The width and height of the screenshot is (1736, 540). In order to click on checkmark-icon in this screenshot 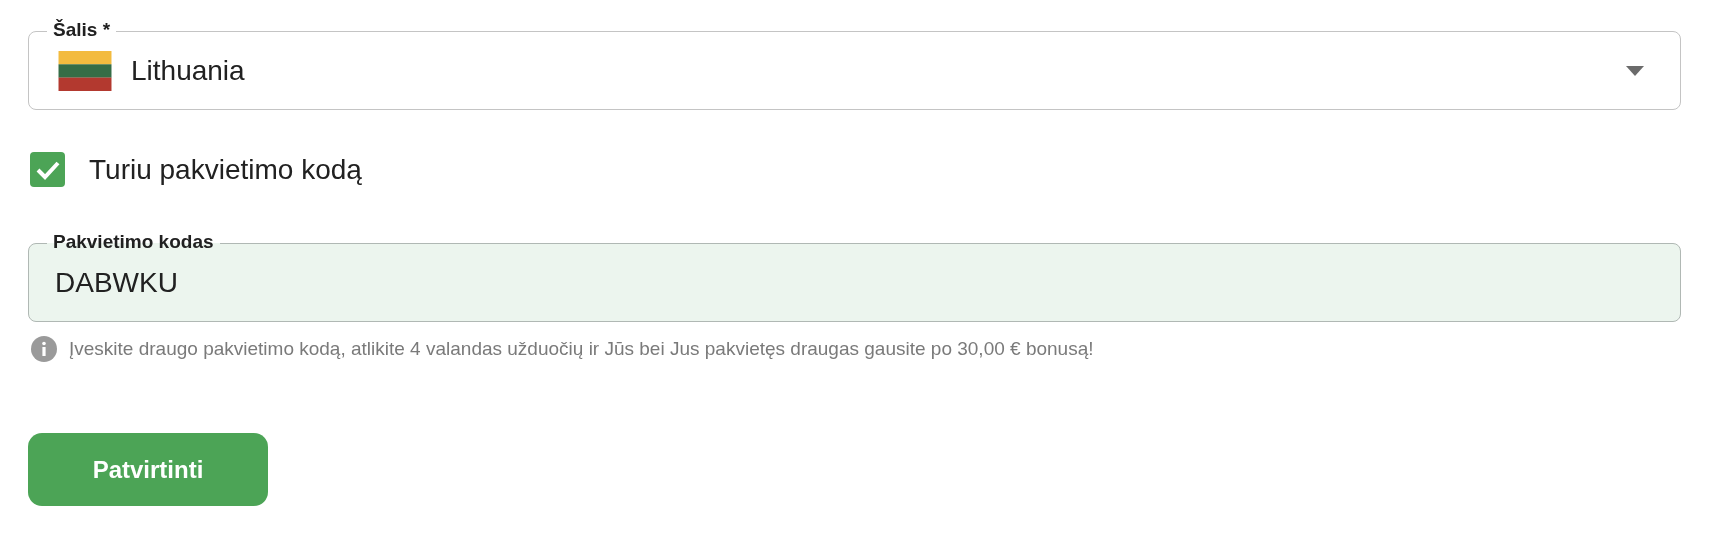, I will do `click(47, 169)`.